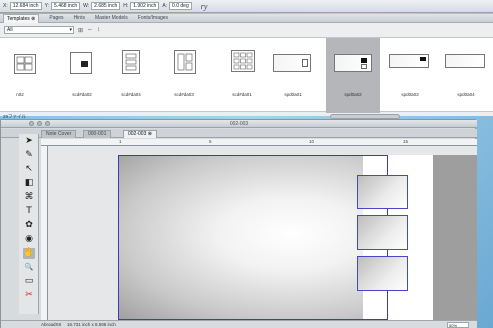 This screenshot has height=328, width=493. I want to click on document-tabs: Note Cover 000-001 002-003 ⊗, so click(239, 133).